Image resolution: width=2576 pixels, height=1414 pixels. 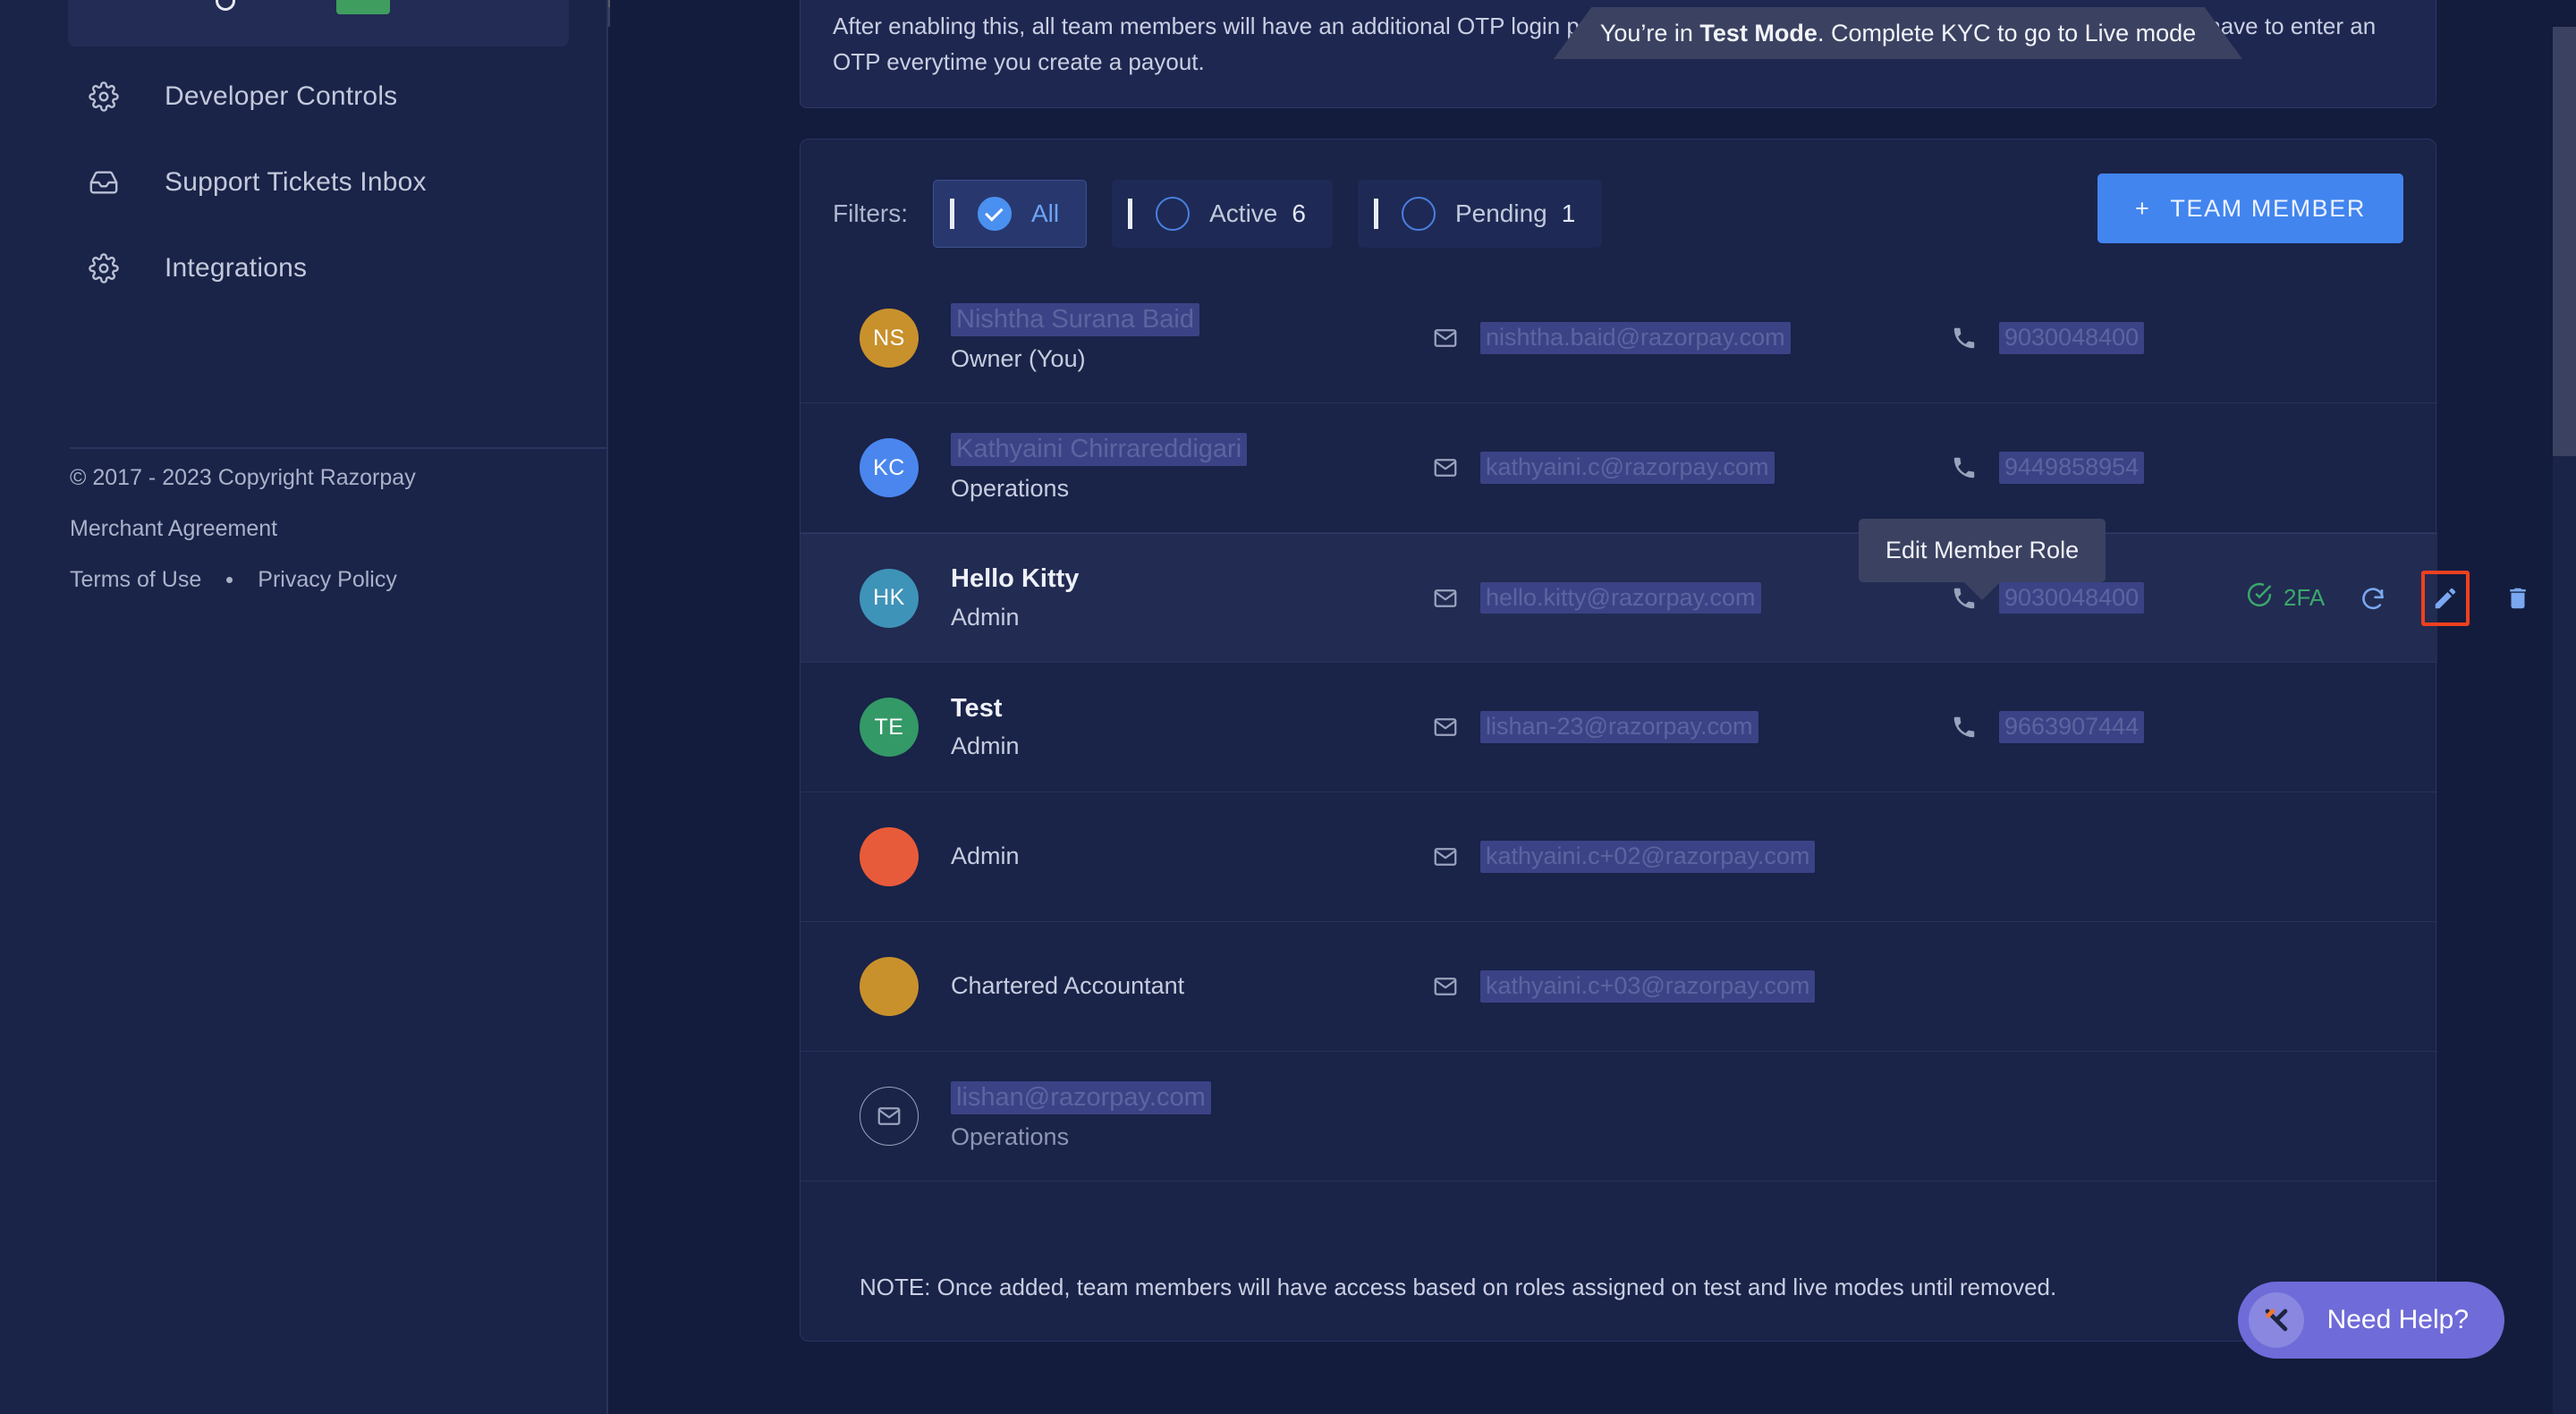 What do you see at coordinates (104, 96) in the screenshot?
I see `gear-icon` at bounding box center [104, 96].